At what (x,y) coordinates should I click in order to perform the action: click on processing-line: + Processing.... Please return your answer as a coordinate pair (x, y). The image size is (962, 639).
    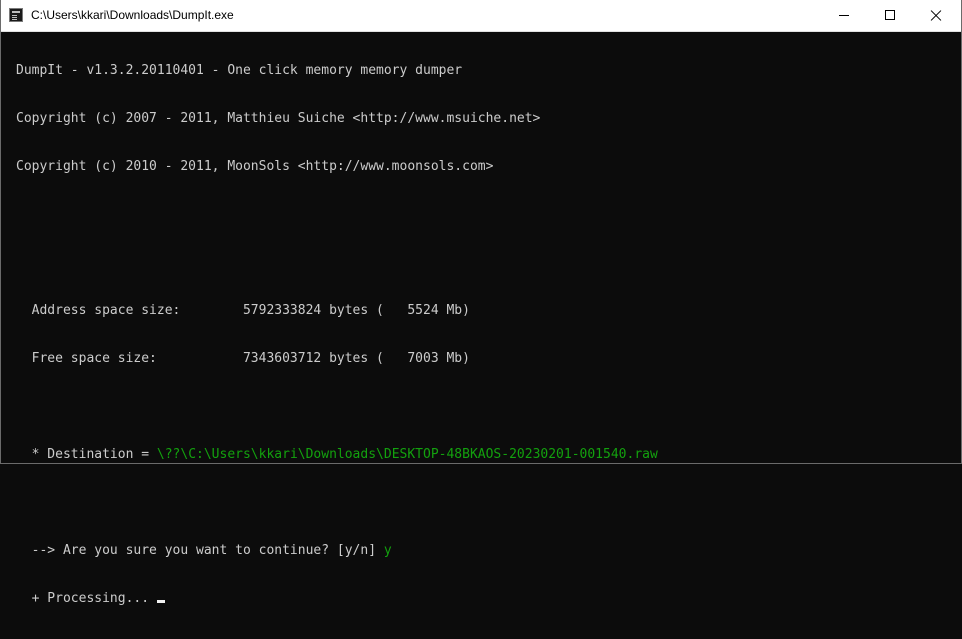
    Looking at the image, I should click on (486, 599).